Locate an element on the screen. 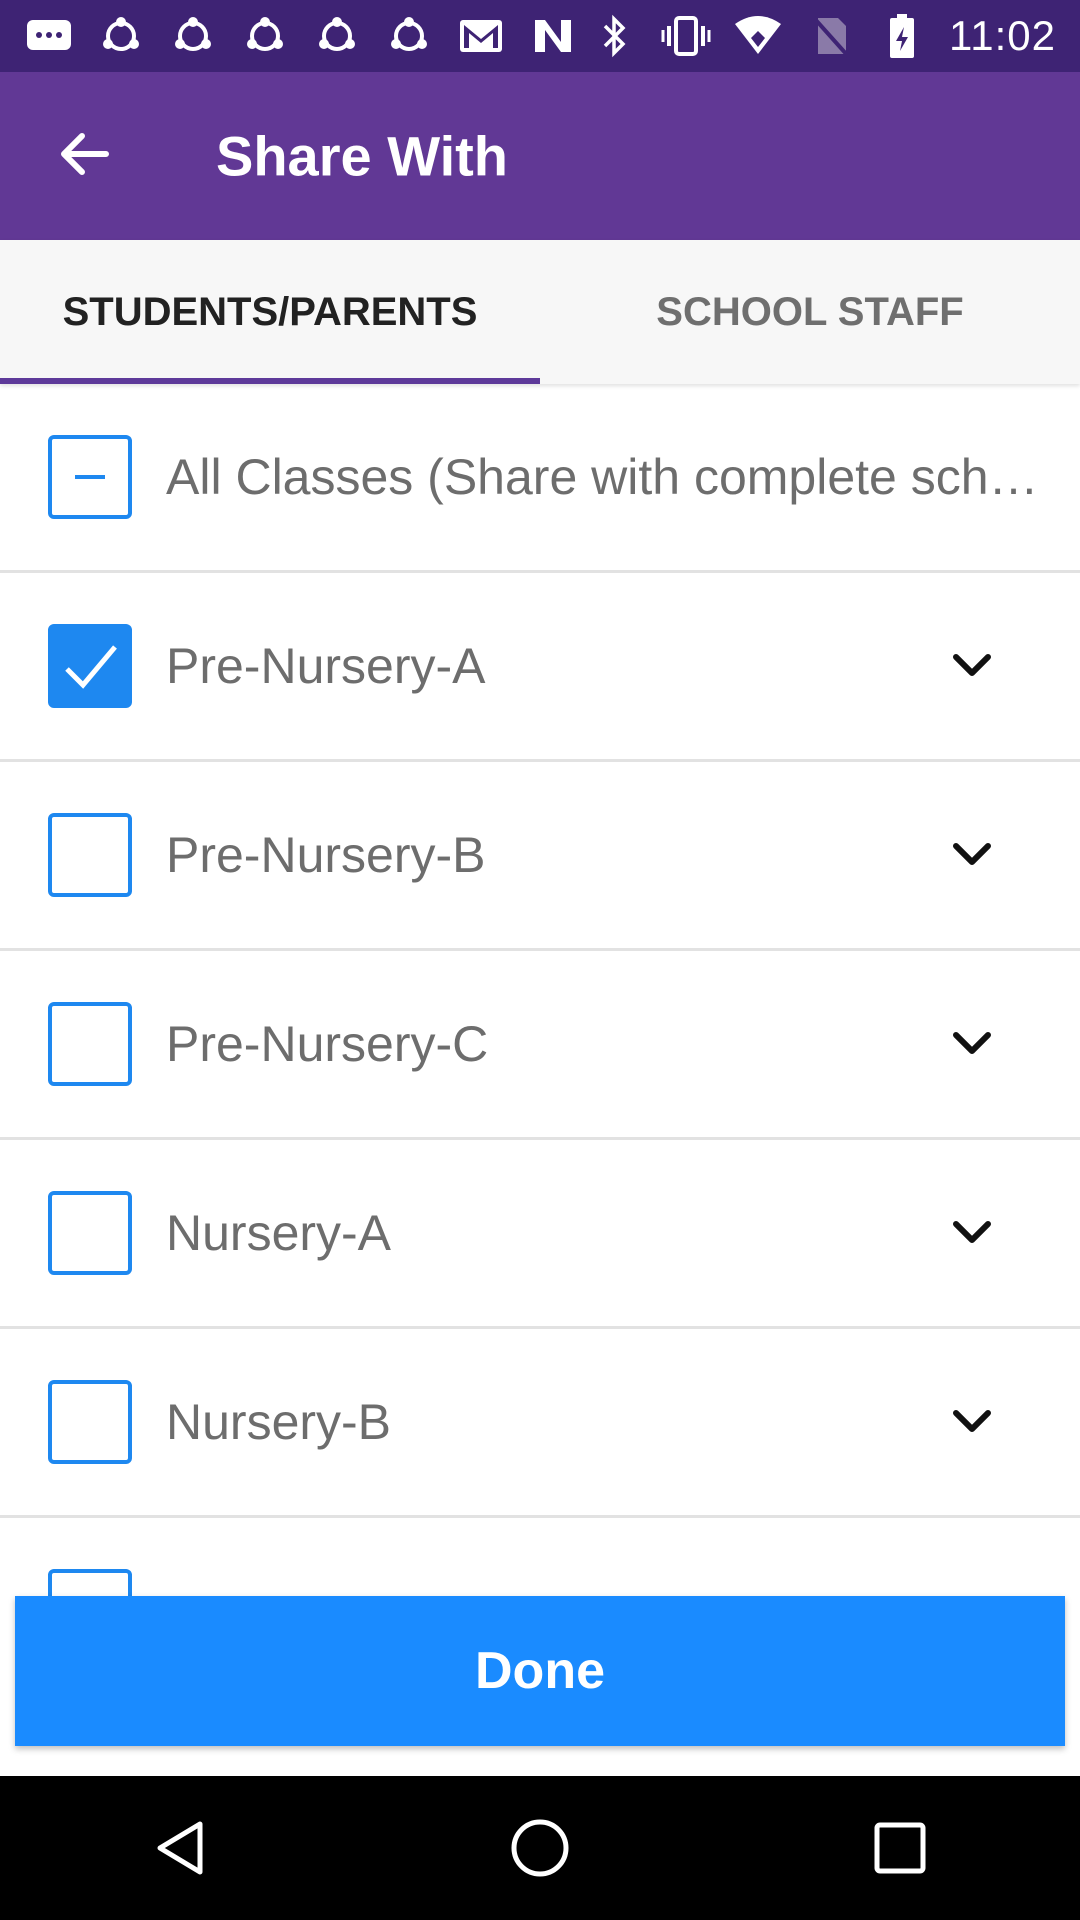 The width and height of the screenshot is (1080, 1920). all-classes-checkbox is located at coordinates (90, 477).